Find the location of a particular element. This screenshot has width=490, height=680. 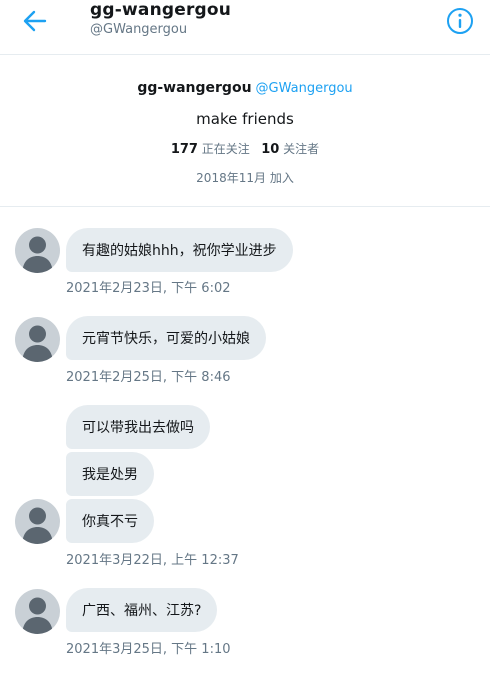

profile-name: gg-wangergou is located at coordinates (194, 88).